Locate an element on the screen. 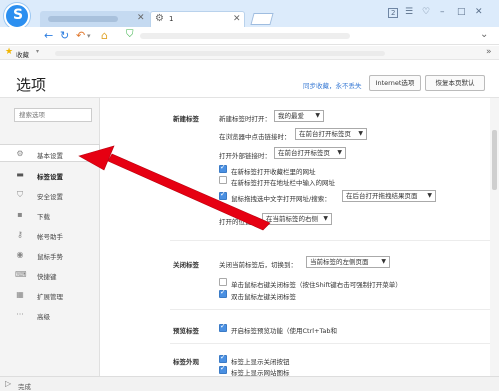 The width and height of the screenshot is (499, 391). section-label-new-tab: 新建标签 is located at coordinates (186, 119).